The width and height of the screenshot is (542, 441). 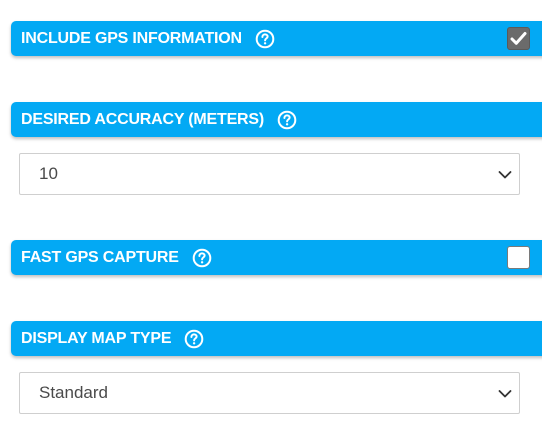 What do you see at coordinates (73, 392) in the screenshot?
I see `map-type-value: Standard` at bounding box center [73, 392].